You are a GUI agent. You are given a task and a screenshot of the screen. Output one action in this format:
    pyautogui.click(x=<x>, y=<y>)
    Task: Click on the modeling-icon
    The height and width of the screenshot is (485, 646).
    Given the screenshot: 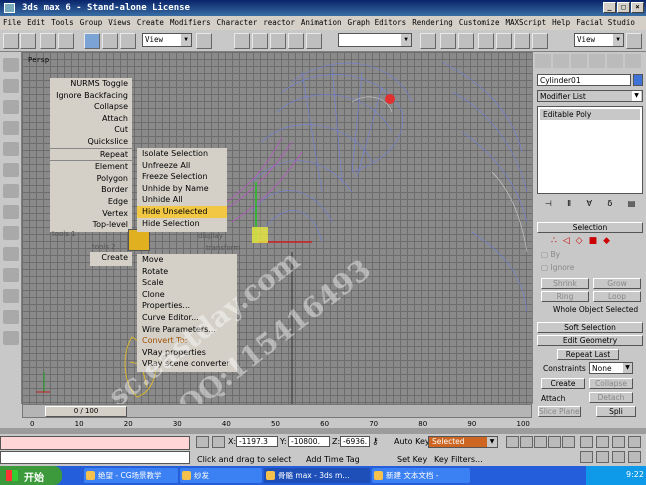 What is the action you would take?
    pyautogui.click(x=11, y=233)
    